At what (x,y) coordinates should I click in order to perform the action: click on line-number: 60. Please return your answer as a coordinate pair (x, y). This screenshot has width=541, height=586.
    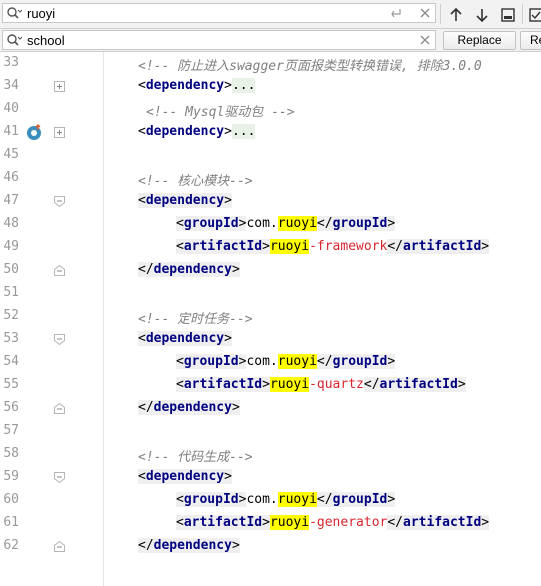
    Looking at the image, I should click on (11, 499).